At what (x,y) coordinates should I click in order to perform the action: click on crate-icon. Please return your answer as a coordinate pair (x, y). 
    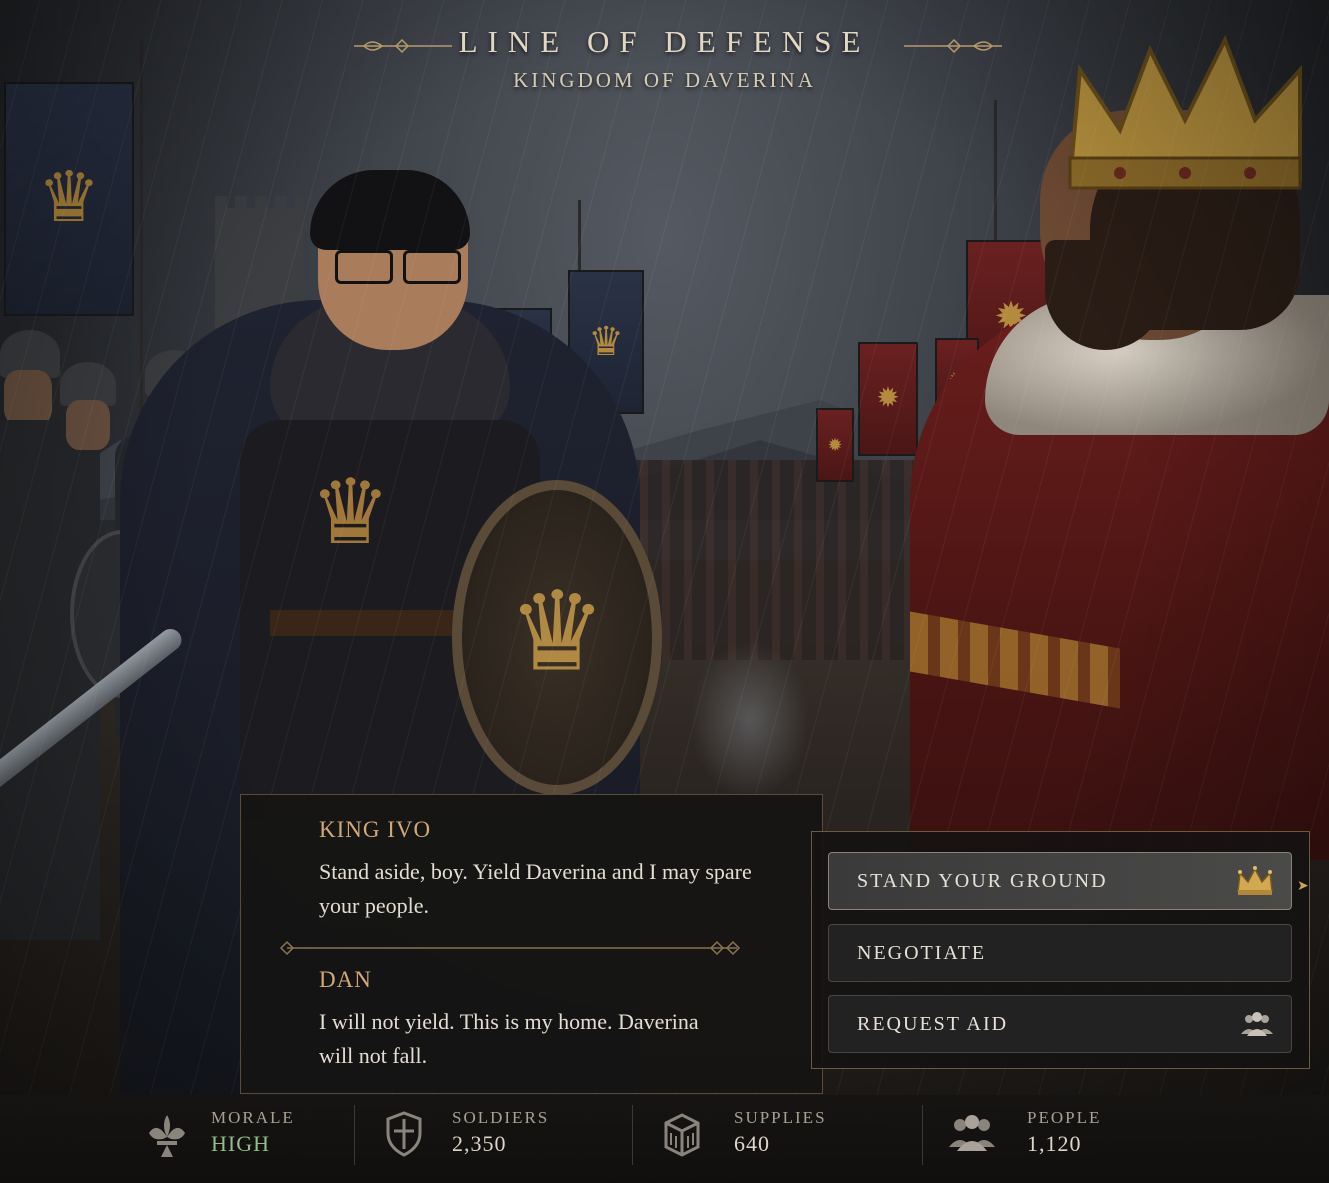
    Looking at the image, I should click on (682, 1135).